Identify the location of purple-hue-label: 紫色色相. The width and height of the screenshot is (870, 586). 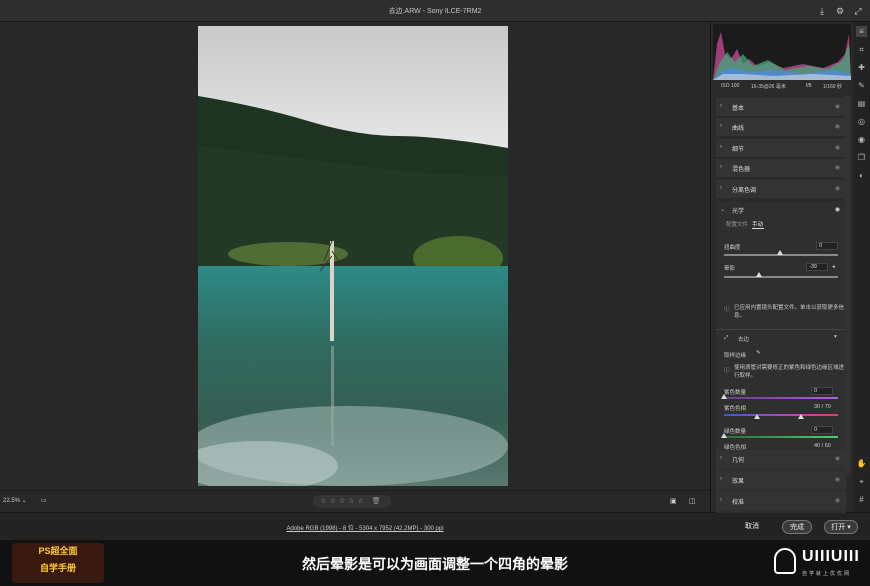
(735, 409).